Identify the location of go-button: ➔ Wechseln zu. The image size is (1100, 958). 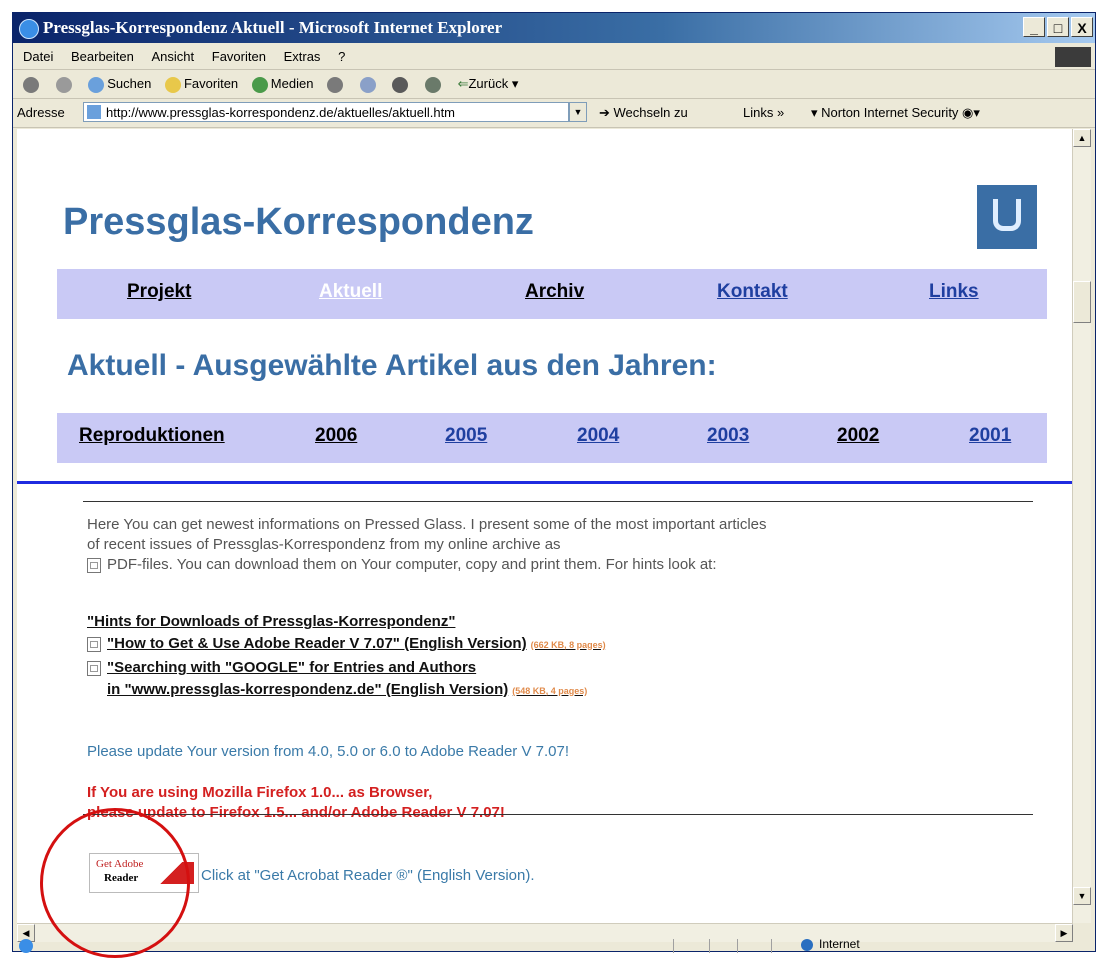
(643, 113).